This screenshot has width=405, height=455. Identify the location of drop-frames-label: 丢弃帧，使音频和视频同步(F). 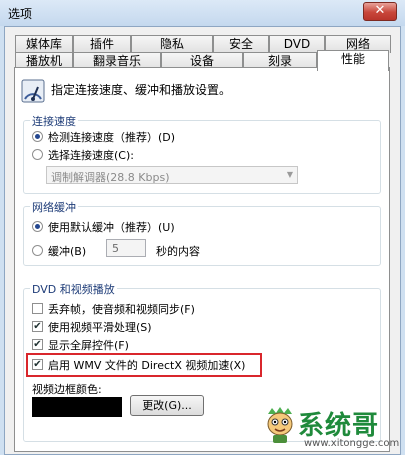
(121, 309).